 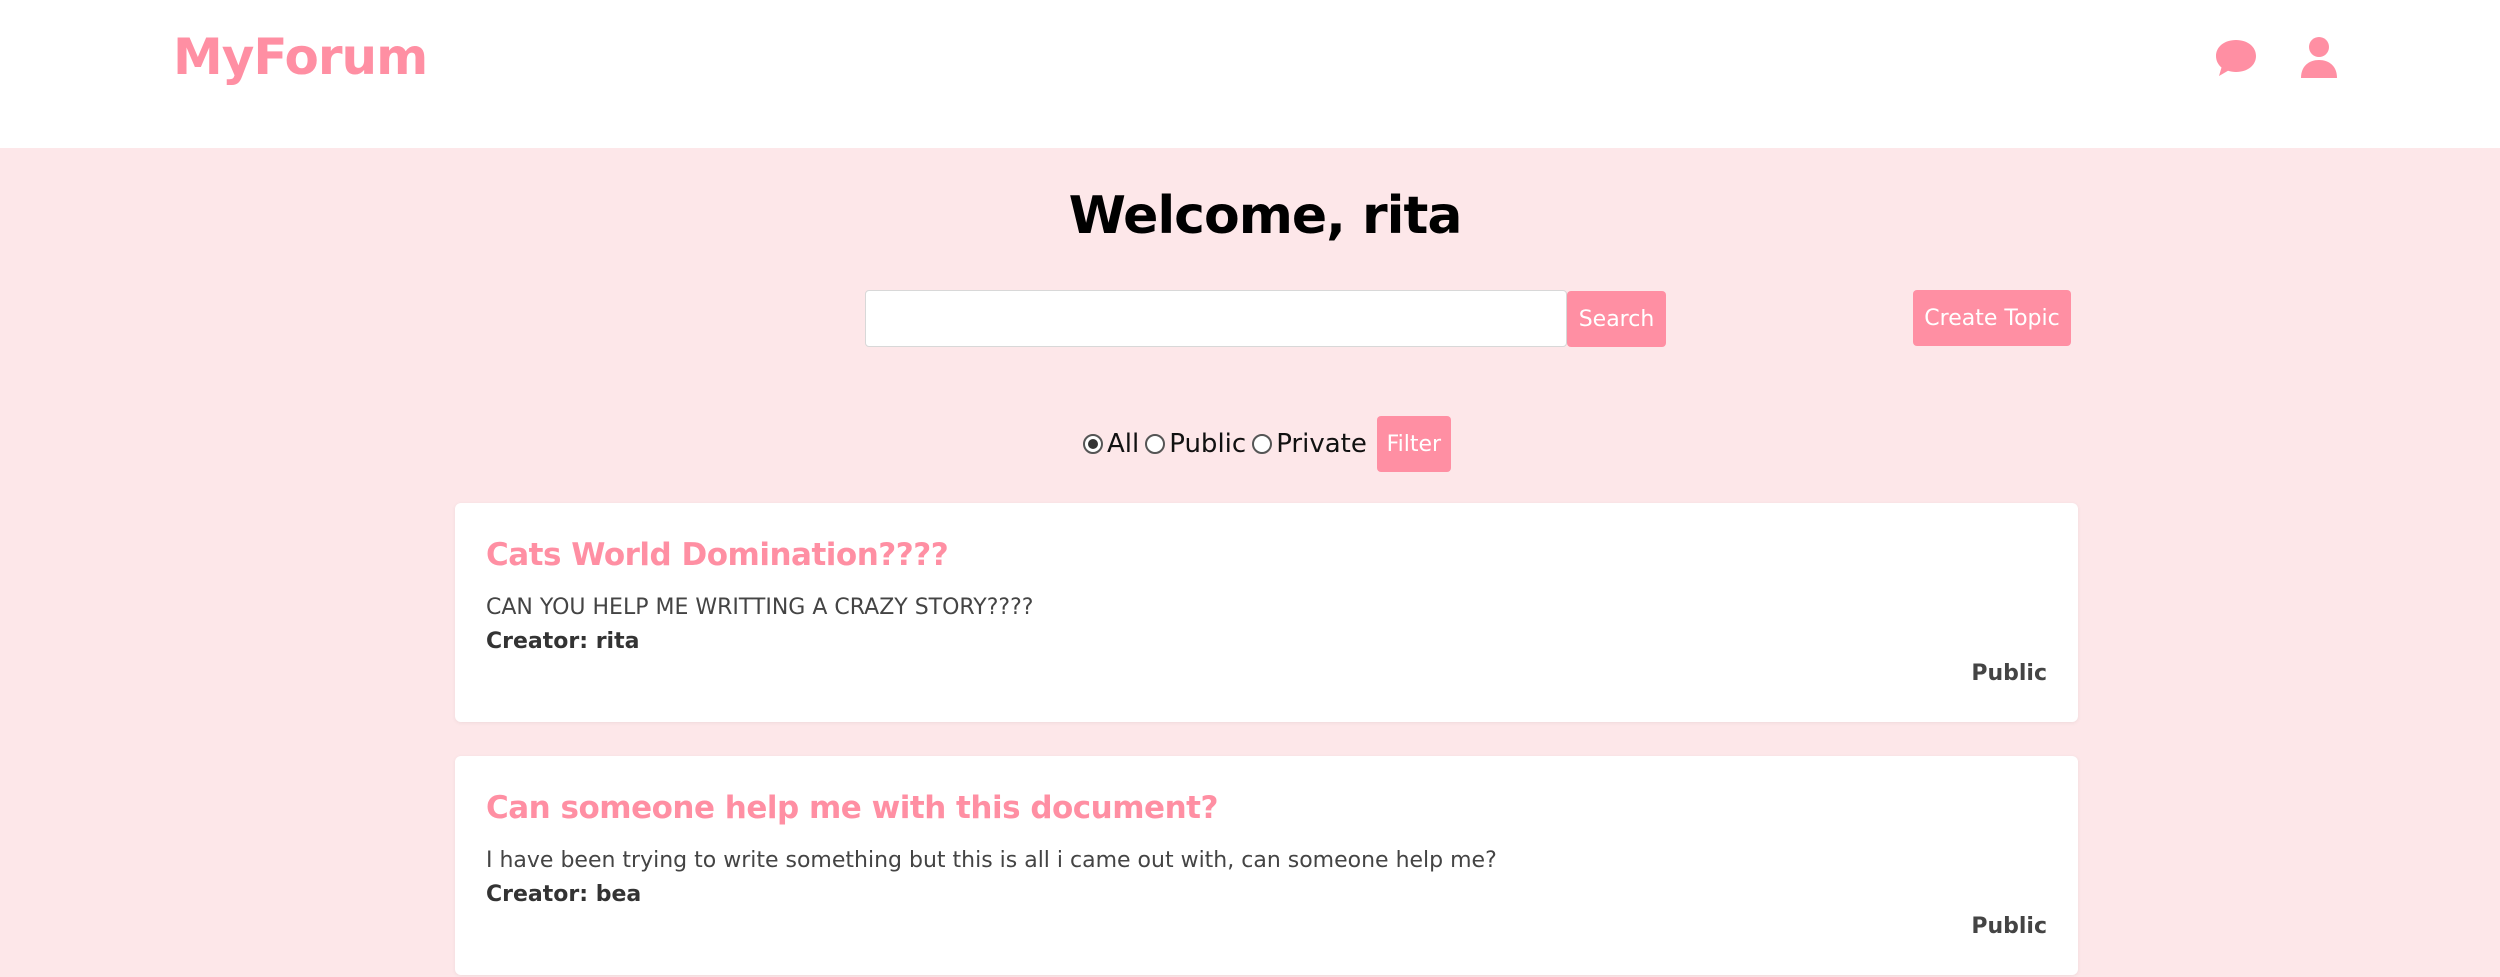 What do you see at coordinates (1208, 444) in the screenshot?
I see `filter-label-public: Public` at bounding box center [1208, 444].